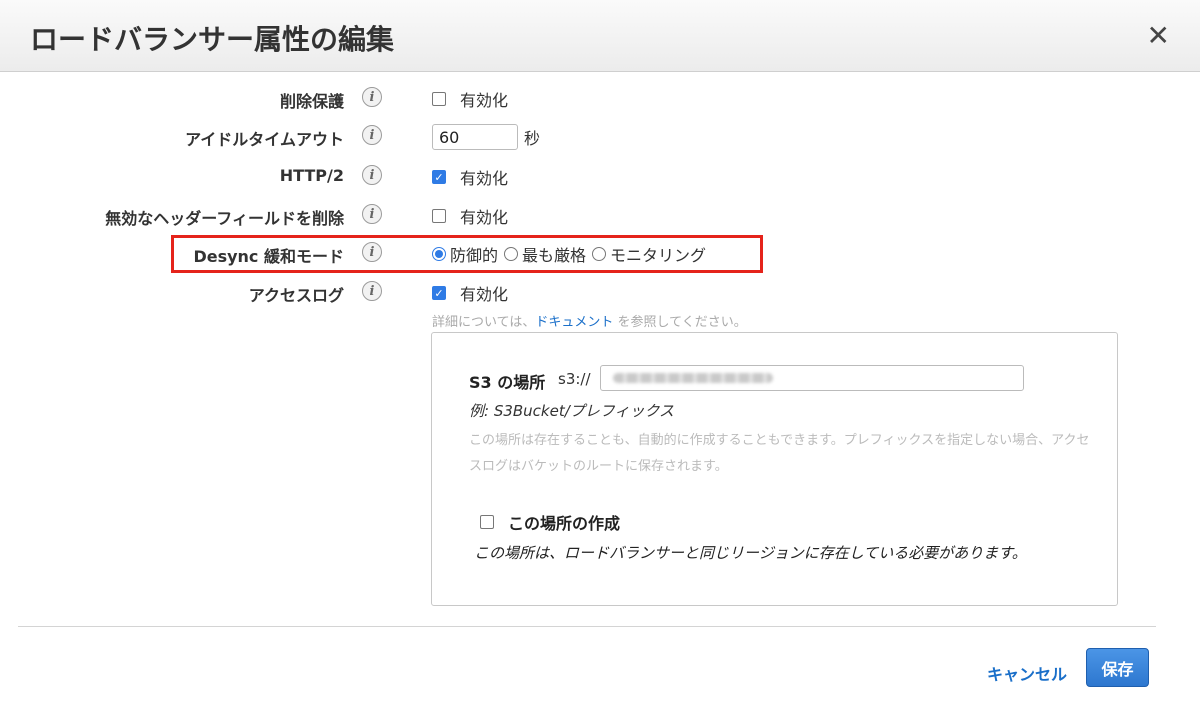  I want to click on s3-location-label: S3 の場所, so click(507, 382).